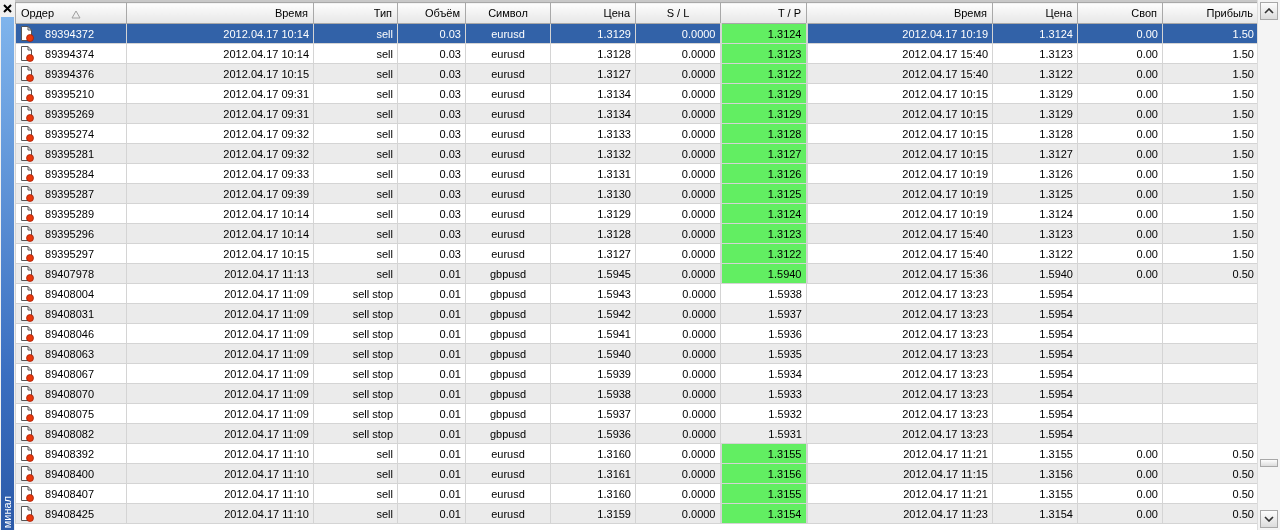 The image size is (1280, 530). I want to click on table-row: 89408031 2012.04.17 11:09 sell stop 0.01 gbpusd 1.5942 0.0000 1.5937 2012.04.17 13:23 1.5954, so click(636, 313).